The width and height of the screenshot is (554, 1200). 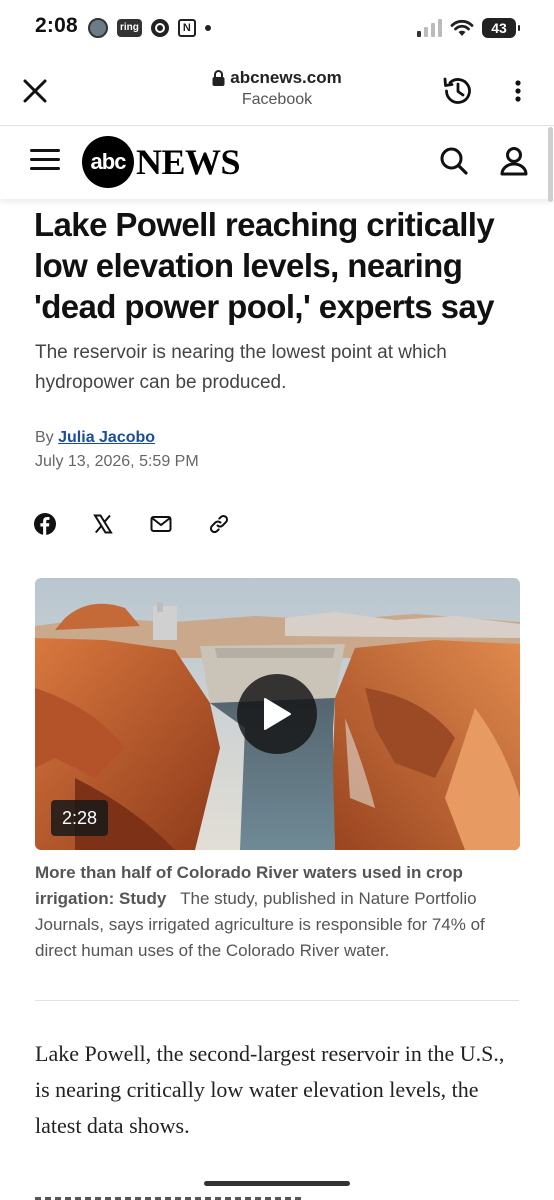 I want to click on hamburger-menu-icon, so click(x=45, y=162).